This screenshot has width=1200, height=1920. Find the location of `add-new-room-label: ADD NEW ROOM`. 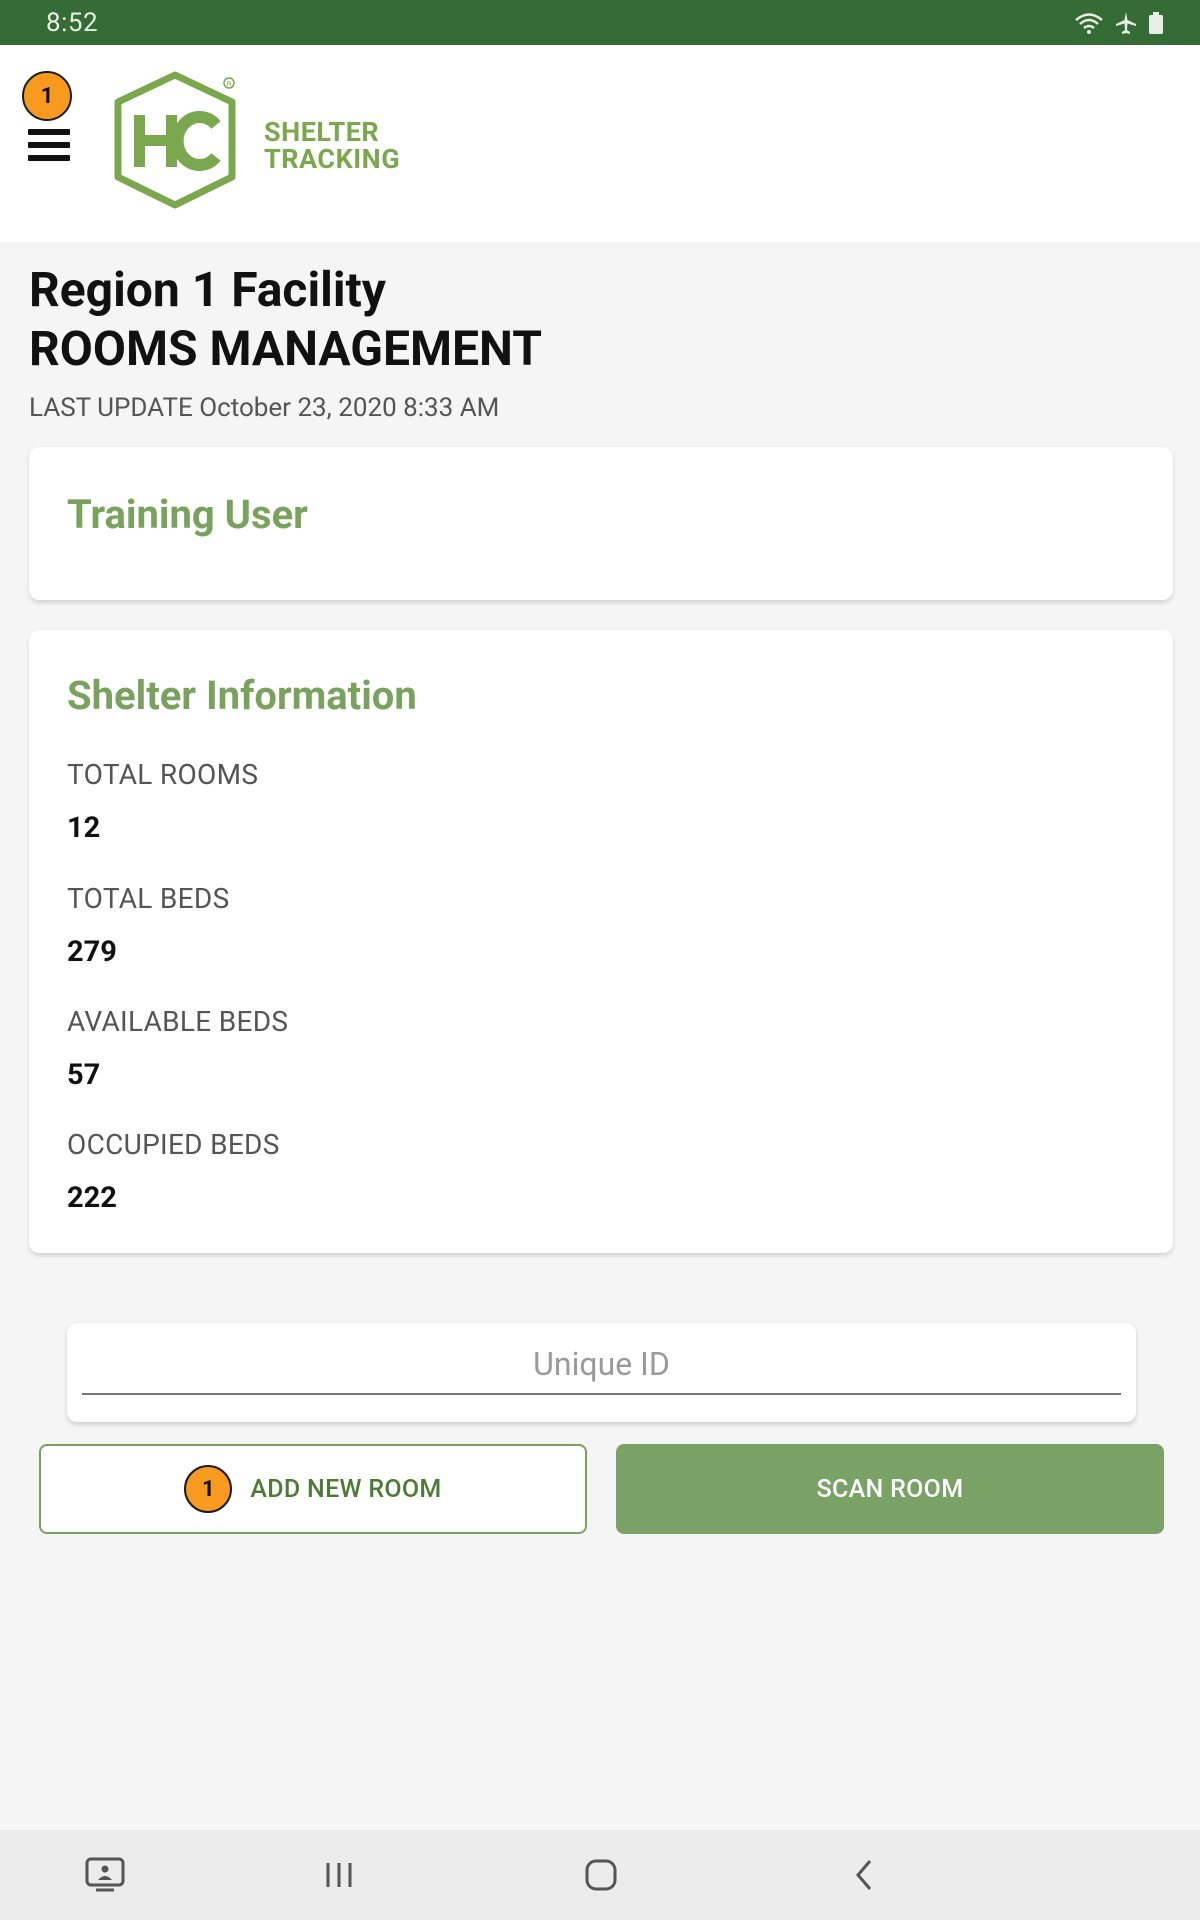

add-new-room-label: ADD NEW ROOM is located at coordinates (346, 1489).